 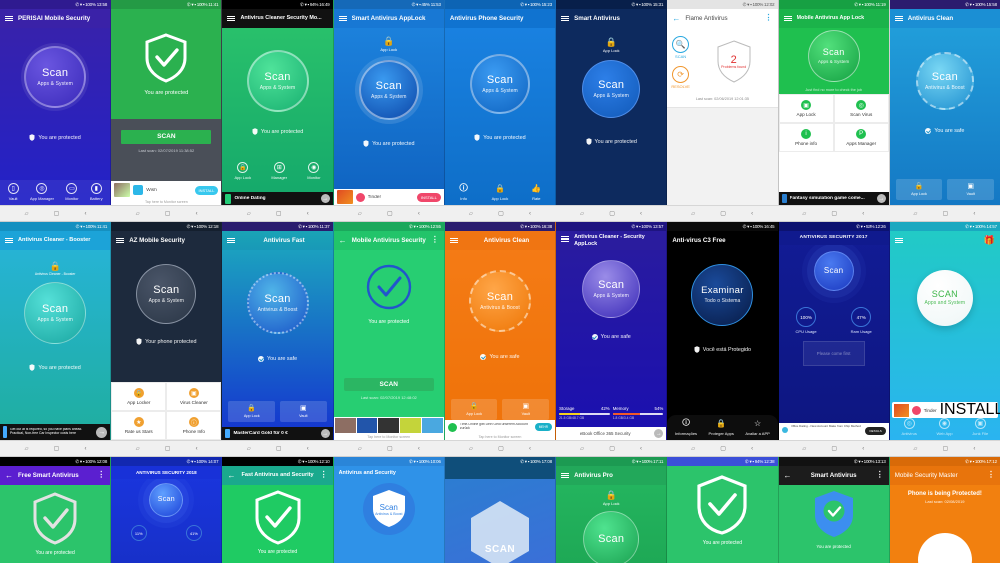 What do you see at coordinates (277, 411) in the screenshot?
I see `action-buttons: 🔒 App Lock ▣ Vault` at bounding box center [277, 411].